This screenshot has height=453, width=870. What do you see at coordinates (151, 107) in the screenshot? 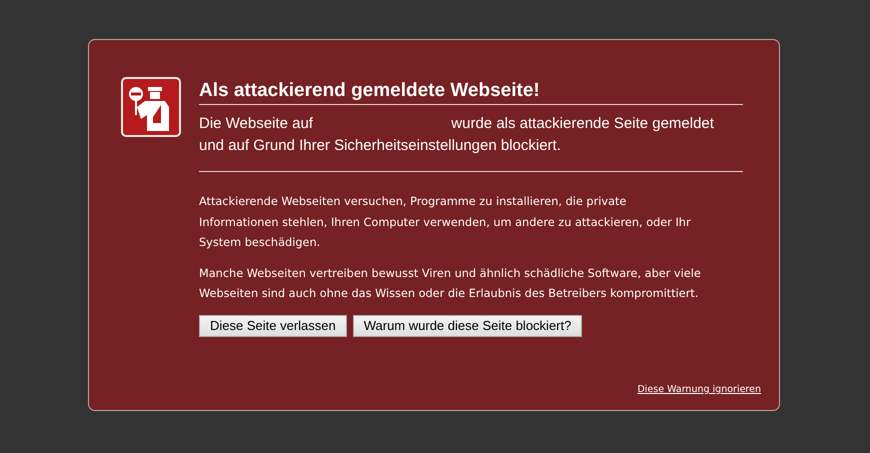
I see `guard-icon` at bounding box center [151, 107].